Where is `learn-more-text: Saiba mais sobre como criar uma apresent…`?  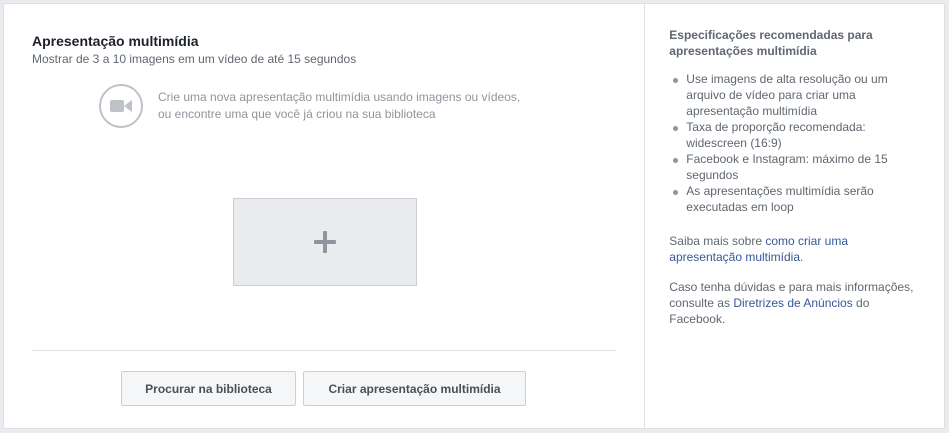 learn-more-text: Saiba mais sobre como criar uma apresent… is located at coordinates (759, 249).